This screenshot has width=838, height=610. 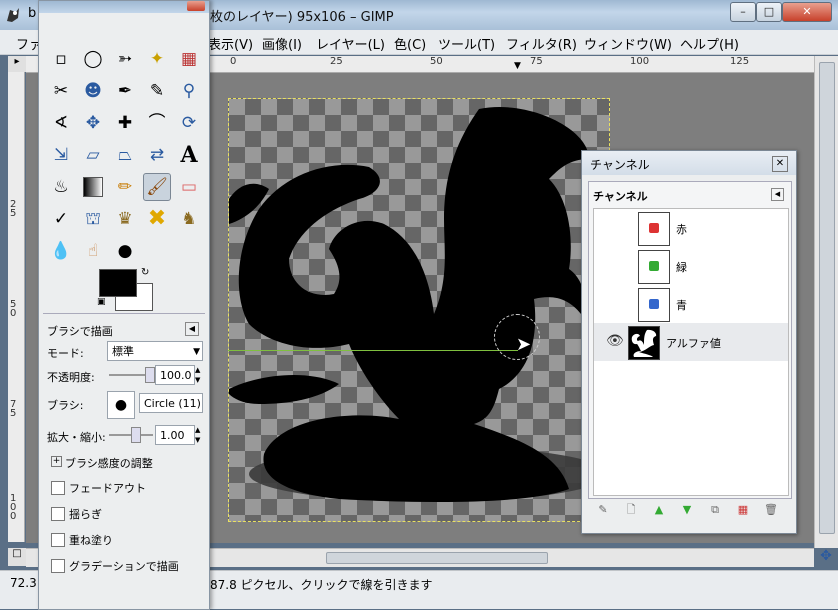 What do you see at coordinates (189, 187) in the screenshot?
I see `eraser-tool-icon: ▭` at bounding box center [189, 187].